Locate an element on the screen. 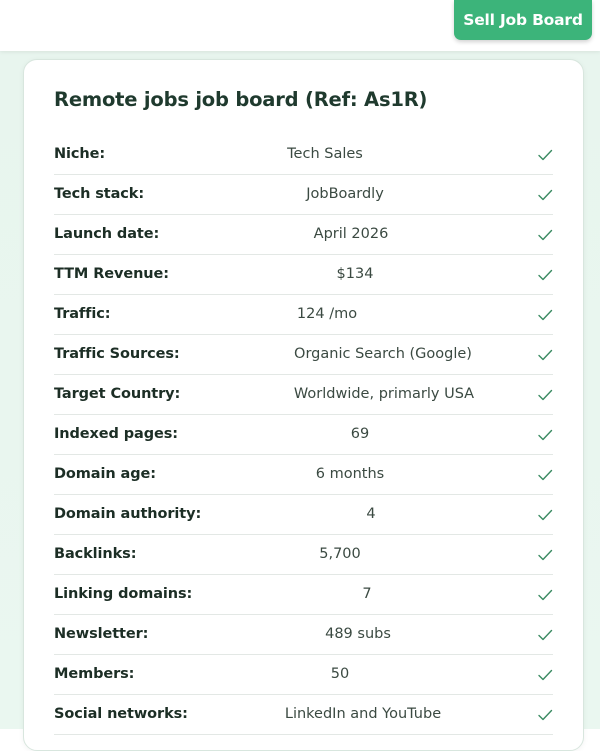 The width and height of the screenshot is (600, 751). detail-label: Launch date: is located at coordinates (107, 234).